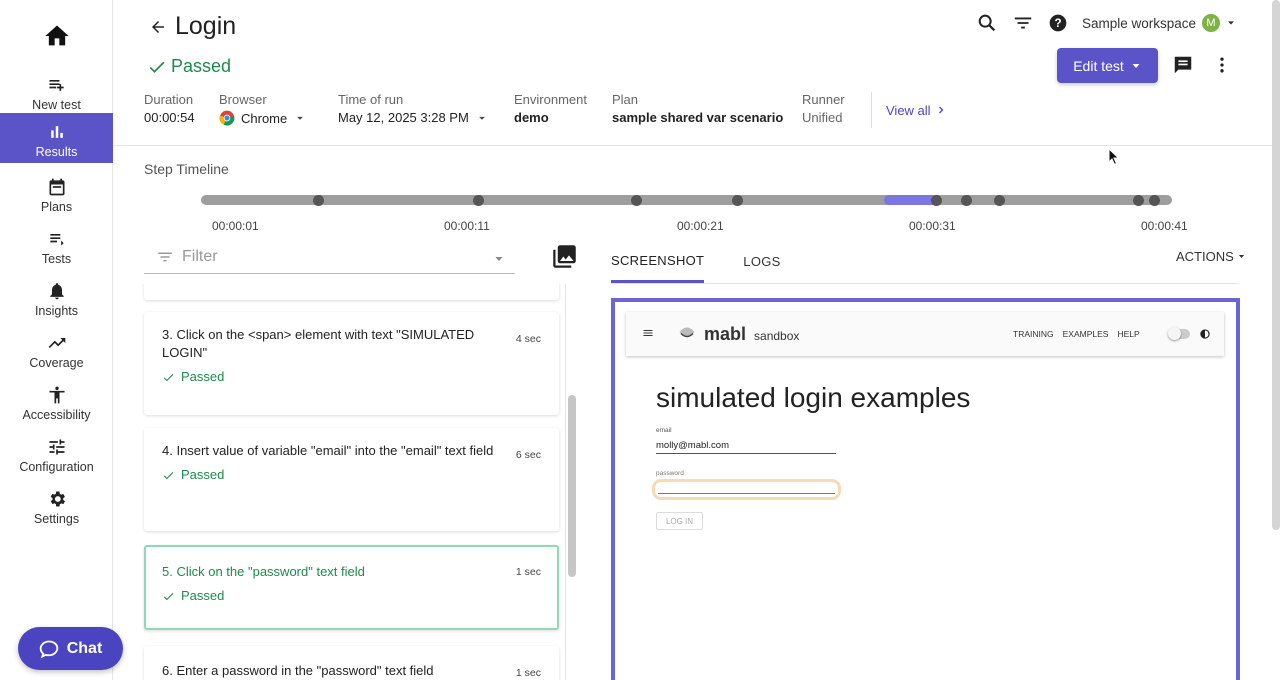 The width and height of the screenshot is (1280, 680). What do you see at coordinates (371, 99) in the screenshot?
I see `meta-label: Time of run` at bounding box center [371, 99].